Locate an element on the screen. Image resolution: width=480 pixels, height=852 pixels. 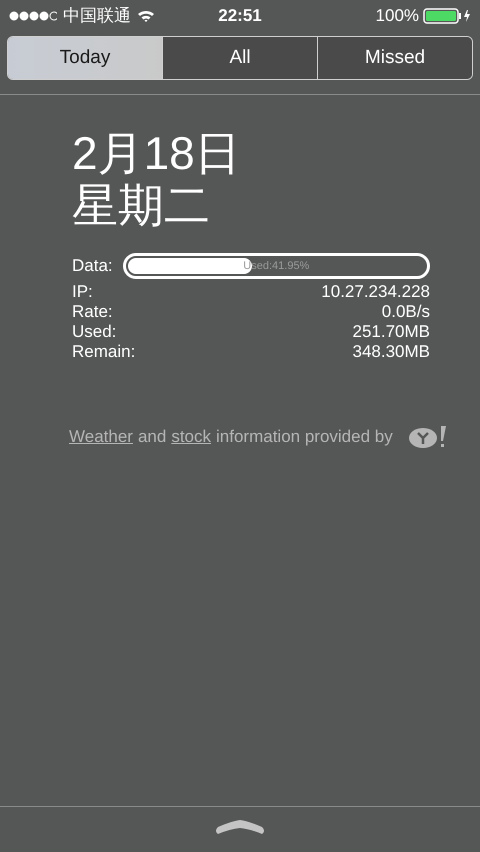
stat-label: Rate: is located at coordinates (92, 312).